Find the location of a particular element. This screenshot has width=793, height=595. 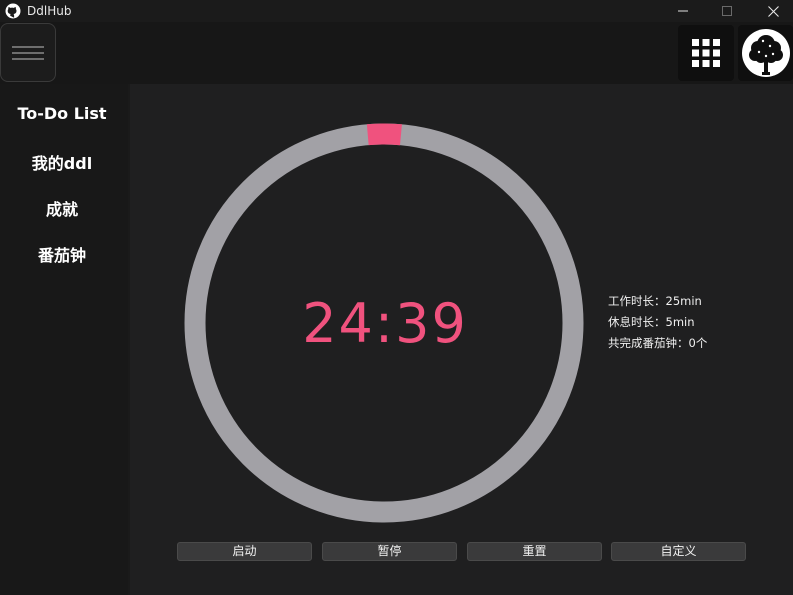

close-button is located at coordinates (771, 11).